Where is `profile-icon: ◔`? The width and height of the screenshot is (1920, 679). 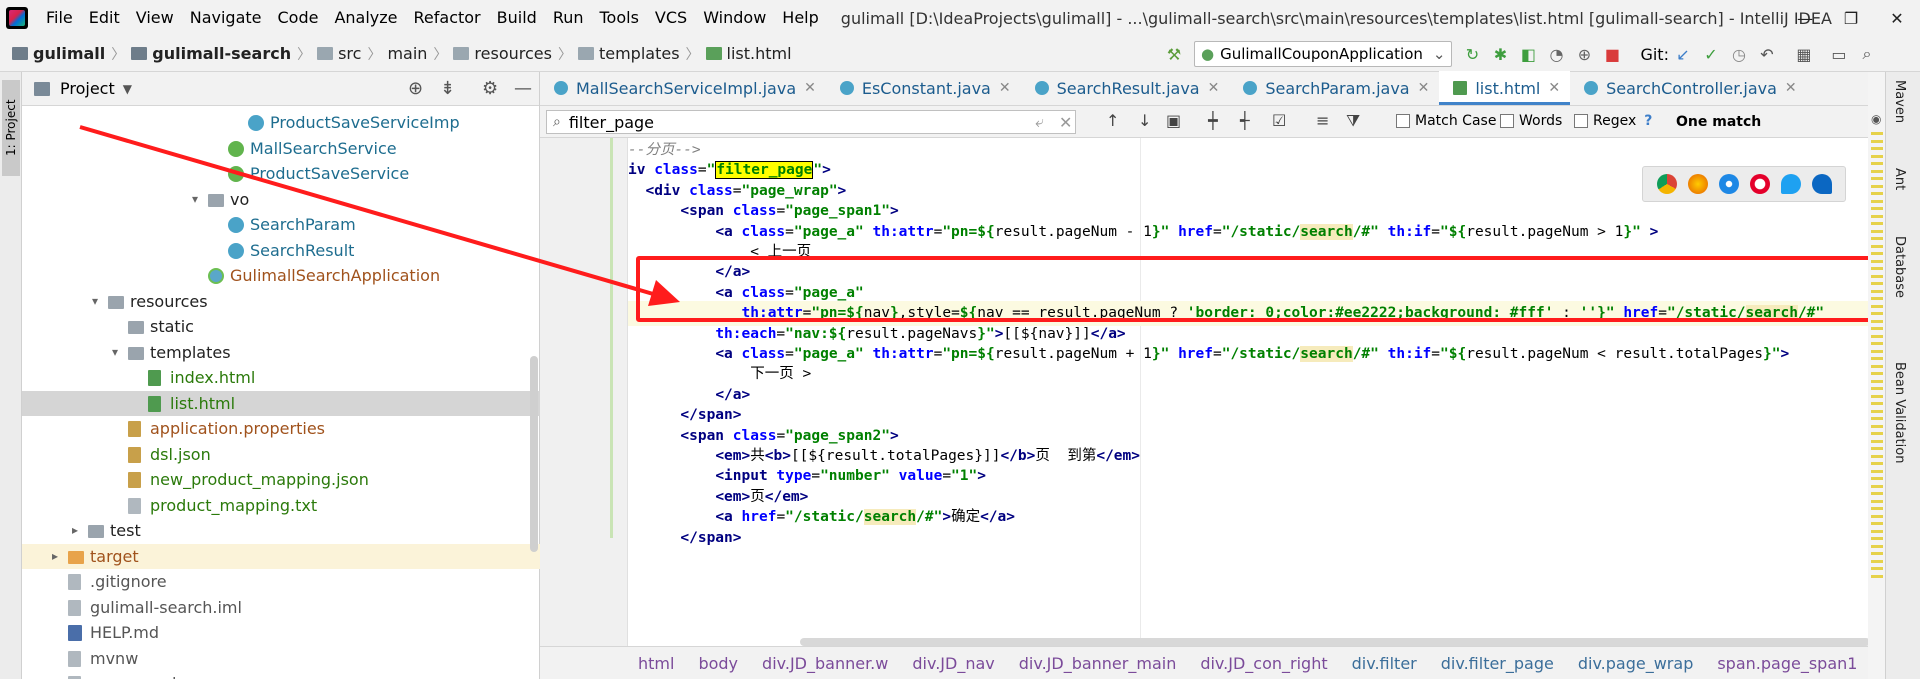
profile-icon: ◔ is located at coordinates (1556, 54).